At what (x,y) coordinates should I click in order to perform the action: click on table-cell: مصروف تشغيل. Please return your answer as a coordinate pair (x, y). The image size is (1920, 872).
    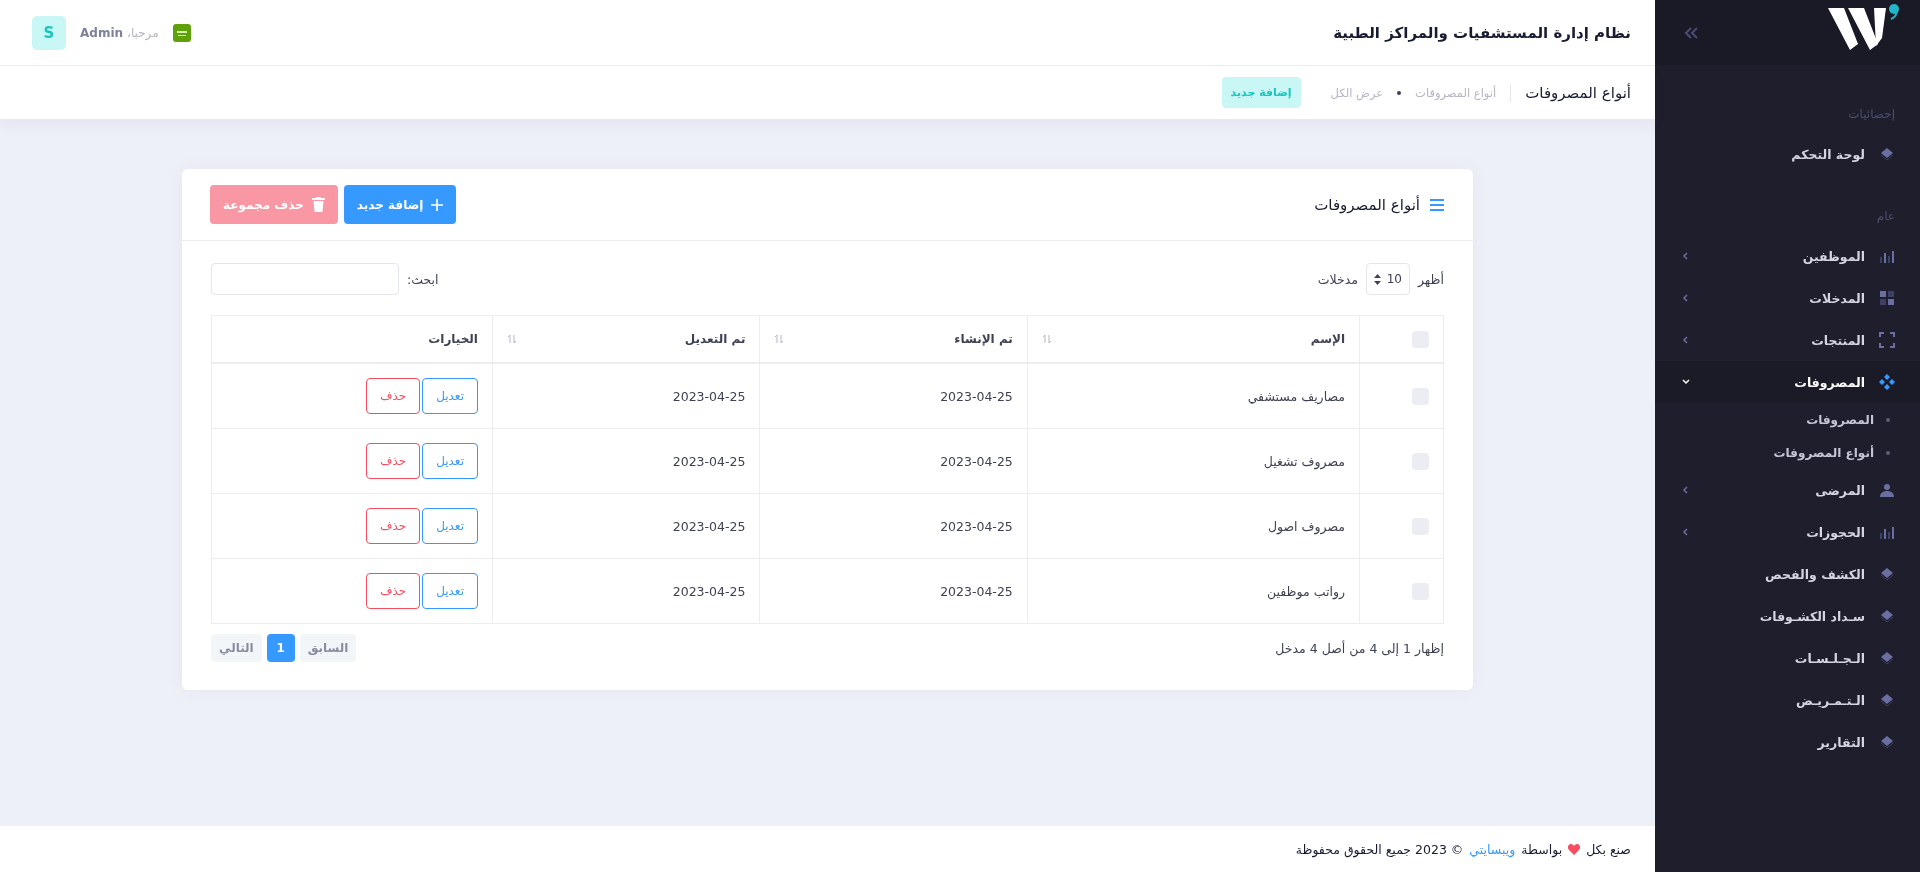
    Looking at the image, I should click on (1193, 461).